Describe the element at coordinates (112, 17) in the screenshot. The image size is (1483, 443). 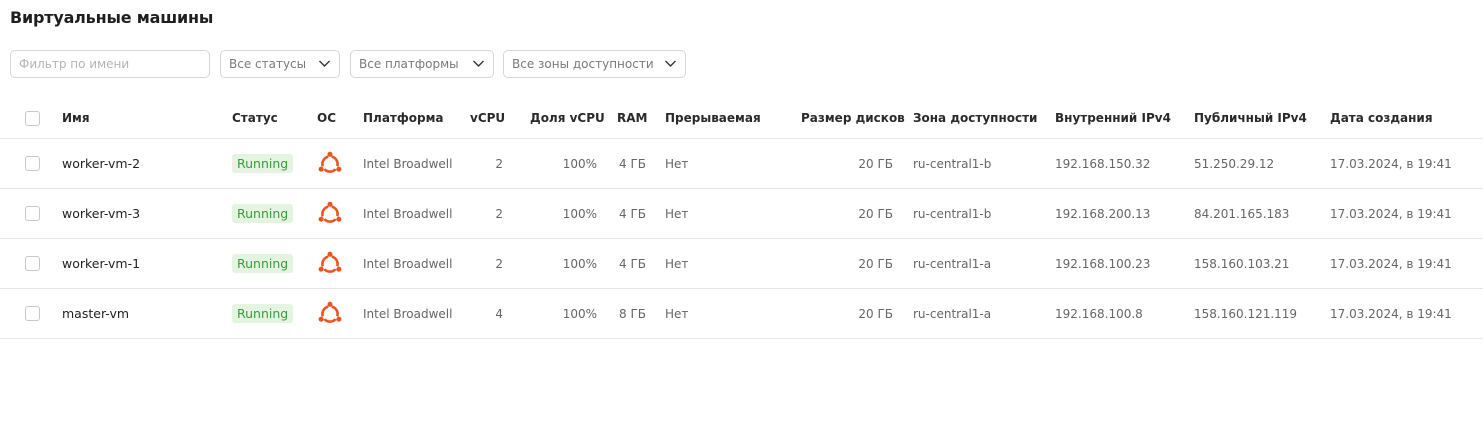
I see `page-title: Виртуальные машины` at that location.